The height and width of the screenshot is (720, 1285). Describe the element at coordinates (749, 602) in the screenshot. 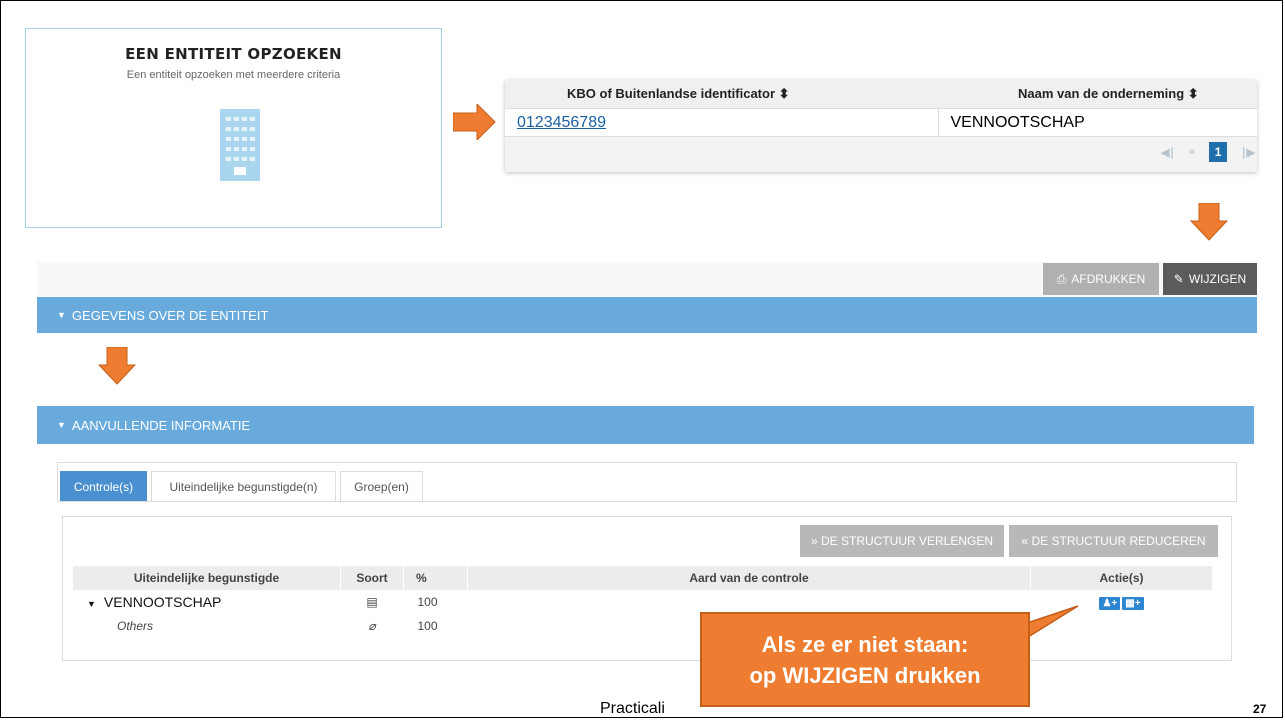

I see `nature-cell` at that location.